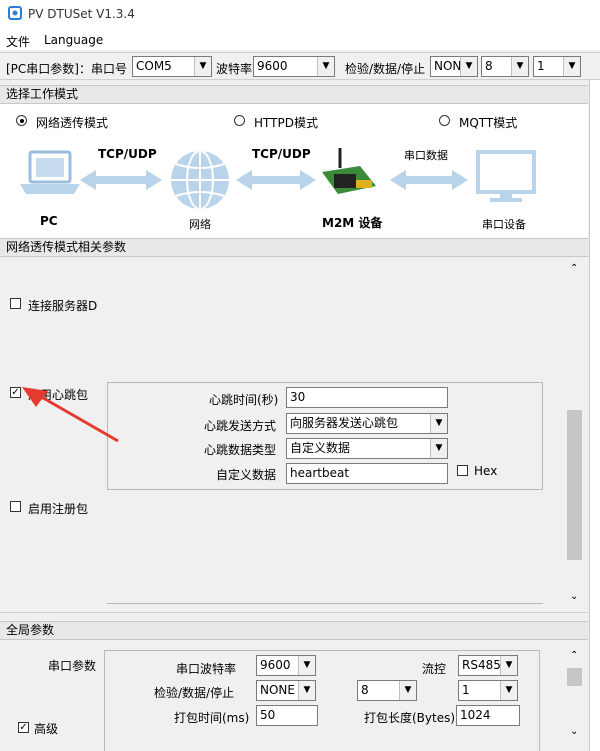 This screenshot has width=600, height=751. I want to click on annotation-arrow-icon, so click(70, 415).